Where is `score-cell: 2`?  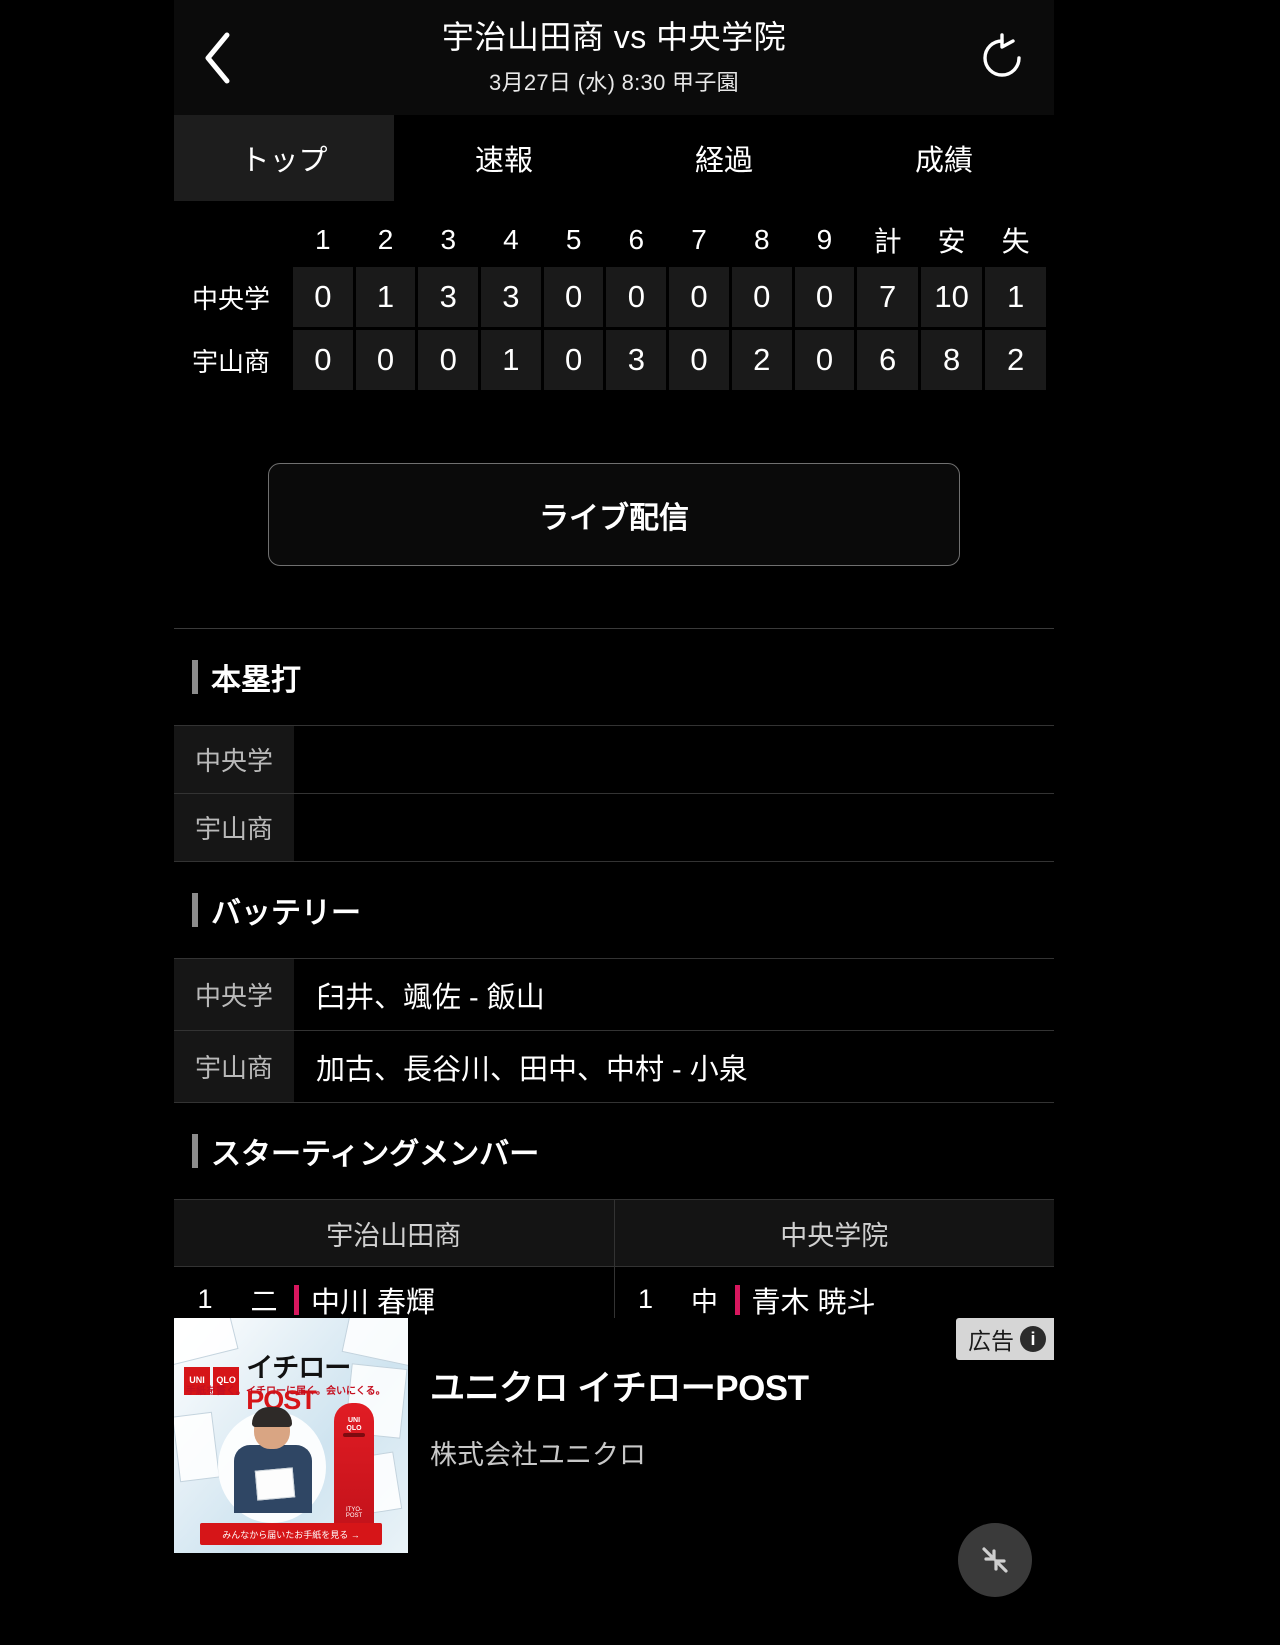 score-cell: 2 is located at coordinates (761, 360).